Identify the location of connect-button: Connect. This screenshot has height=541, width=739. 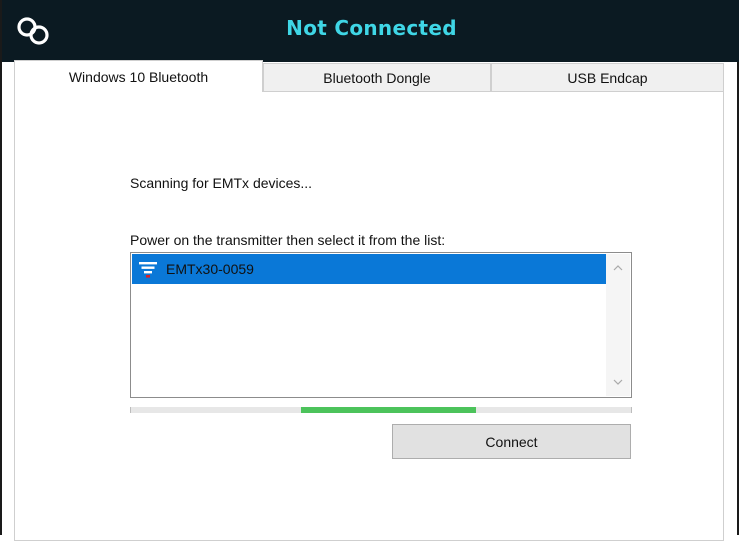
(511, 441).